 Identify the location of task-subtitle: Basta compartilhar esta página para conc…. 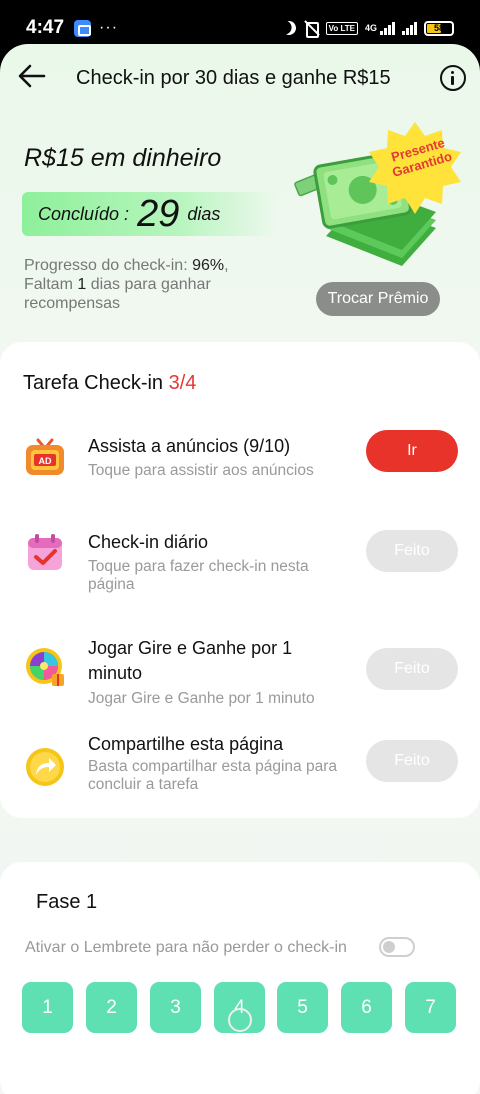
(213, 775).